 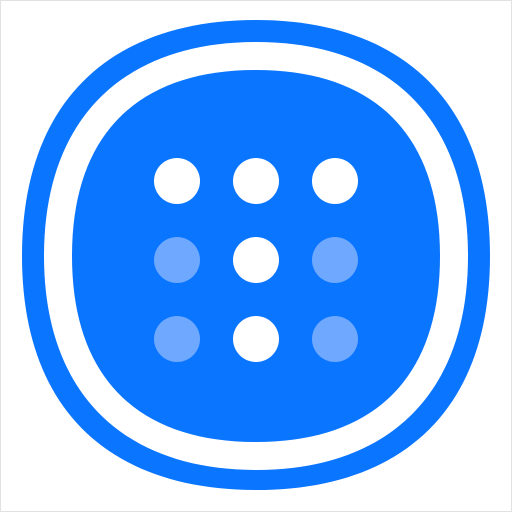 I want to click on dot-r1-c1, so click(x=177, y=181).